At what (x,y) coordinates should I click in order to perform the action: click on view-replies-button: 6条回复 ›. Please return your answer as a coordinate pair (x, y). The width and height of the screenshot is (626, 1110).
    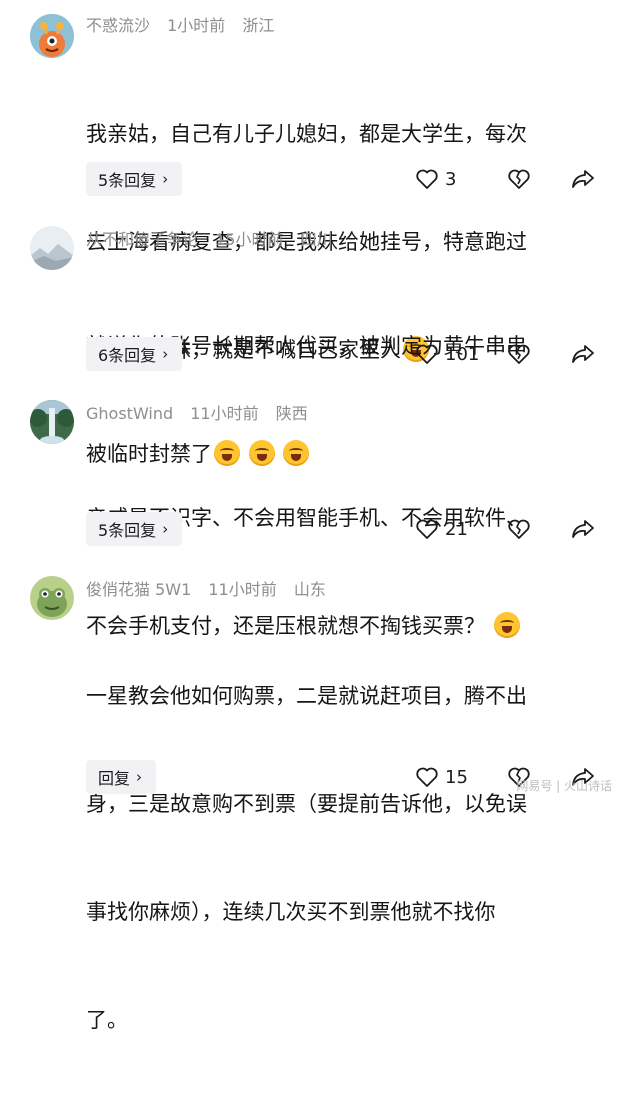
    Looking at the image, I should click on (134, 354).